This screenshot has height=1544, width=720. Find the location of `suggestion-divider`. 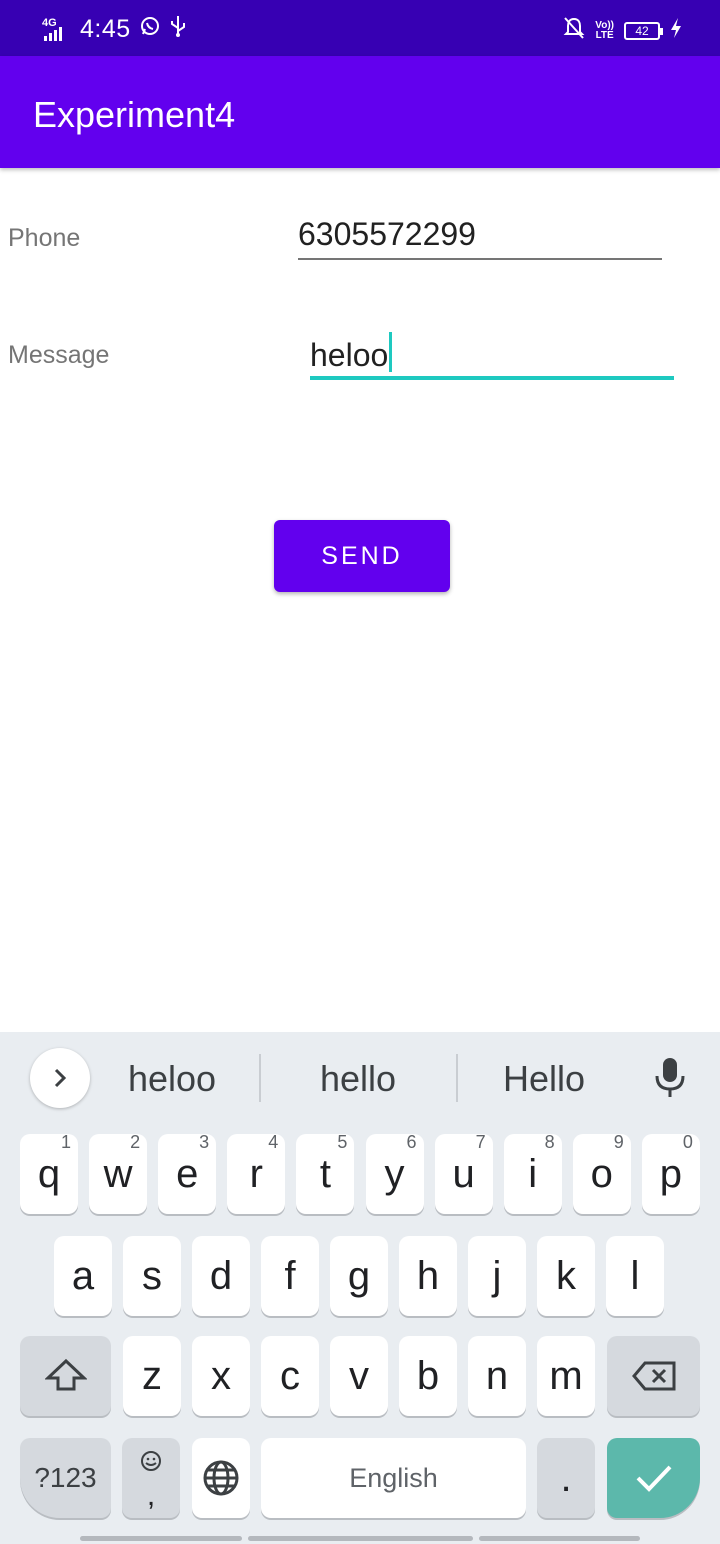

suggestion-divider is located at coordinates (260, 1078).